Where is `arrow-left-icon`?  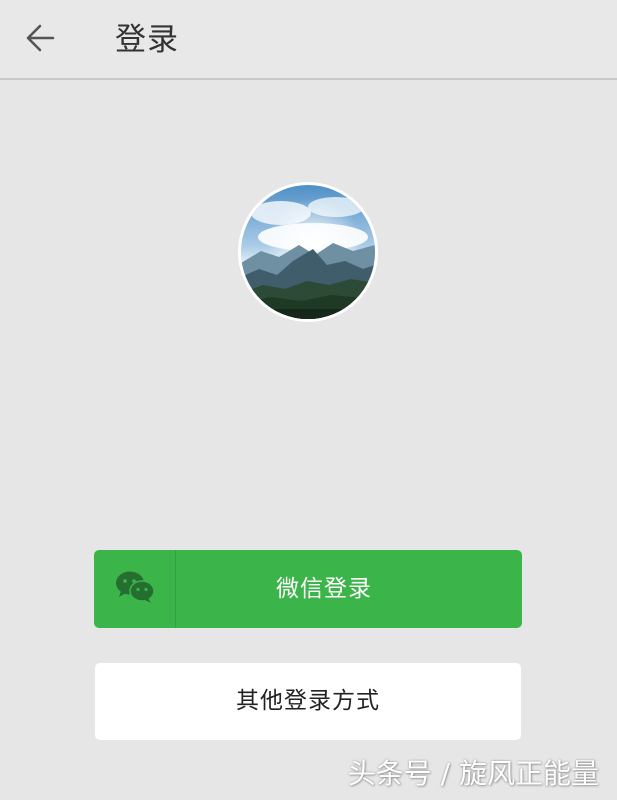 arrow-left-icon is located at coordinates (41, 40).